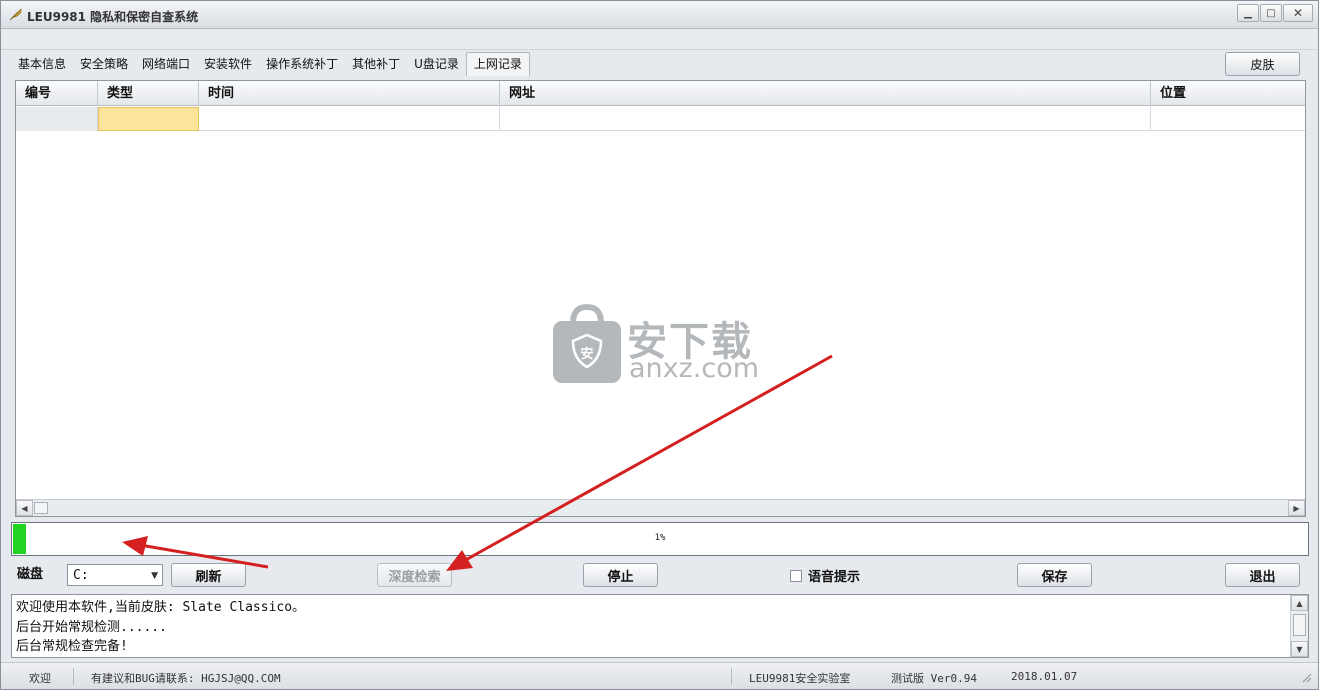 The width and height of the screenshot is (1319, 690). Describe the element at coordinates (24, 508) in the screenshot. I see `scroll-left-arrow-icon: ◀` at that location.